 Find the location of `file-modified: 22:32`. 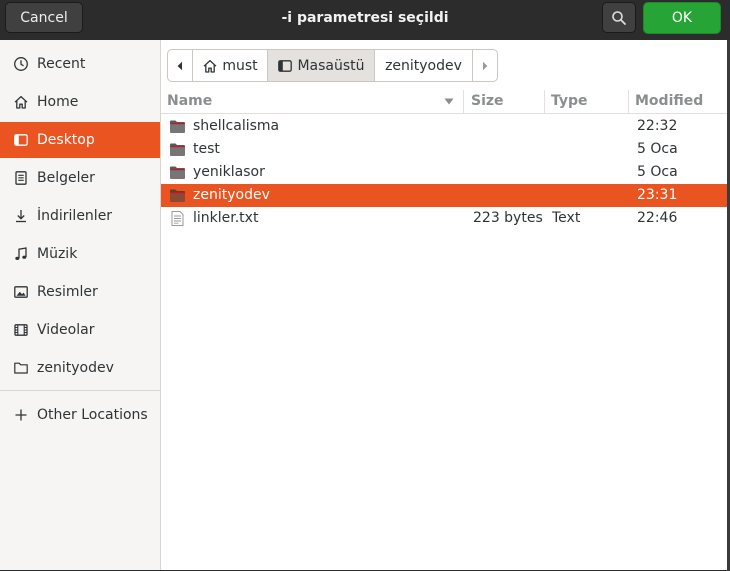

file-modified: 22:32 is located at coordinates (657, 126).